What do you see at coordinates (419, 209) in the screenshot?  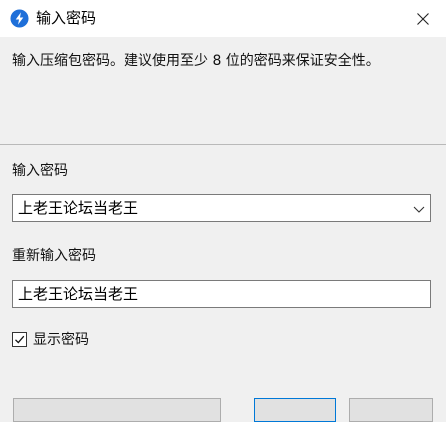 I see `chevron-down-icon` at bounding box center [419, 209].